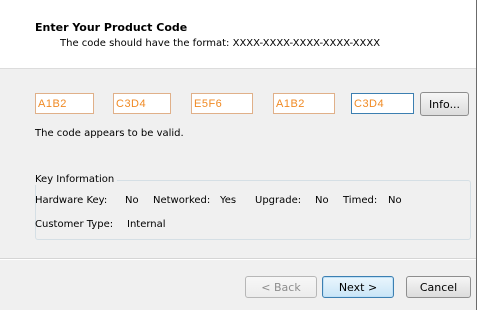 The width and height of the screenshot is (492, 310). Describe the element at coordinates (74, 224) in the screenshot. I see `customer-type-label: Customer Type:` at that location.